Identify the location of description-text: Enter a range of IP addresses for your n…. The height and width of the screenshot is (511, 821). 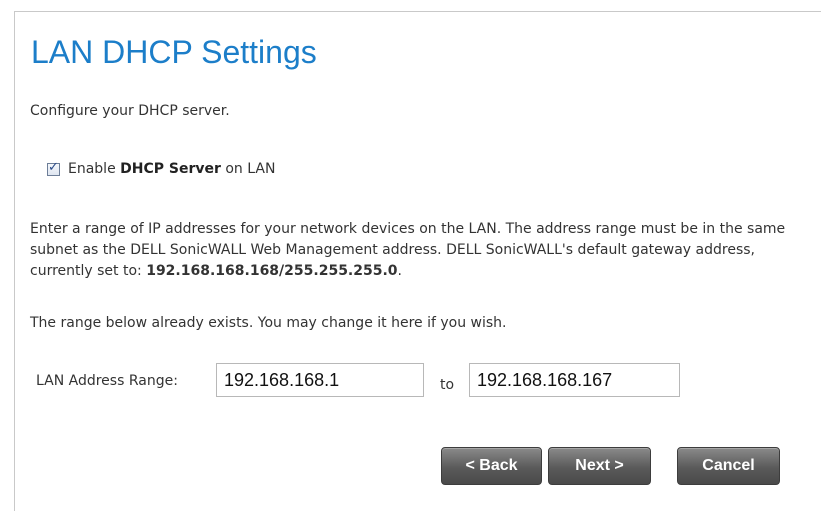
(408, 250).